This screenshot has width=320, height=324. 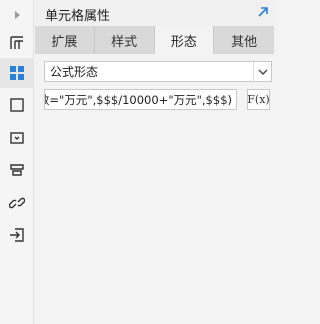 I want to click on expand-arrow-icon, so click(x=263, y=12).